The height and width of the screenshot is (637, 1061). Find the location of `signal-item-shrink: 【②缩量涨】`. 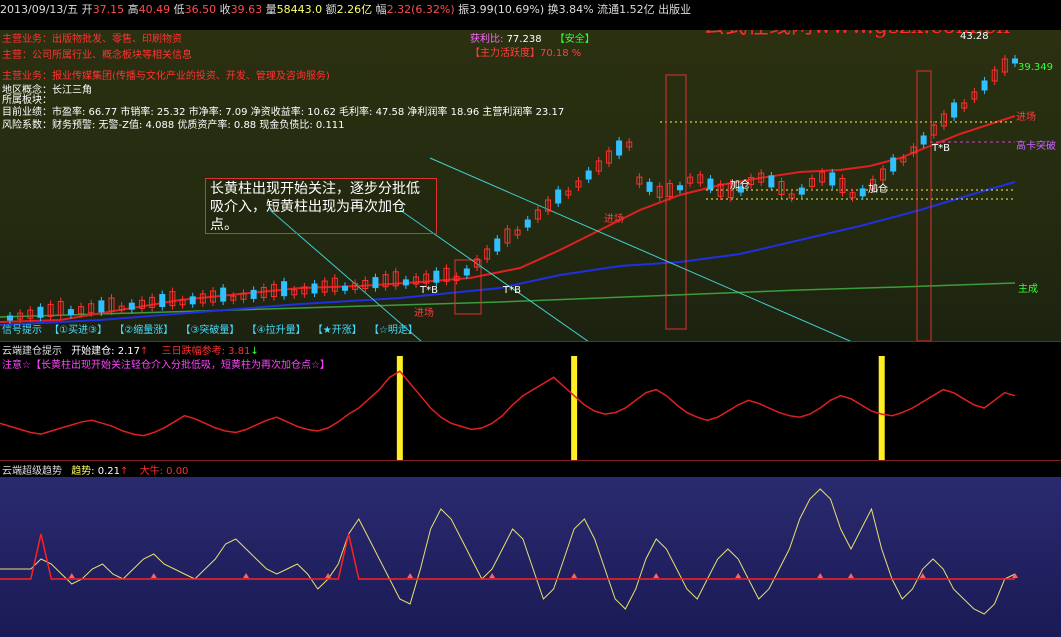

signal-item-shrink: 【②缩量涨】 is located at coordinates (143, 330).